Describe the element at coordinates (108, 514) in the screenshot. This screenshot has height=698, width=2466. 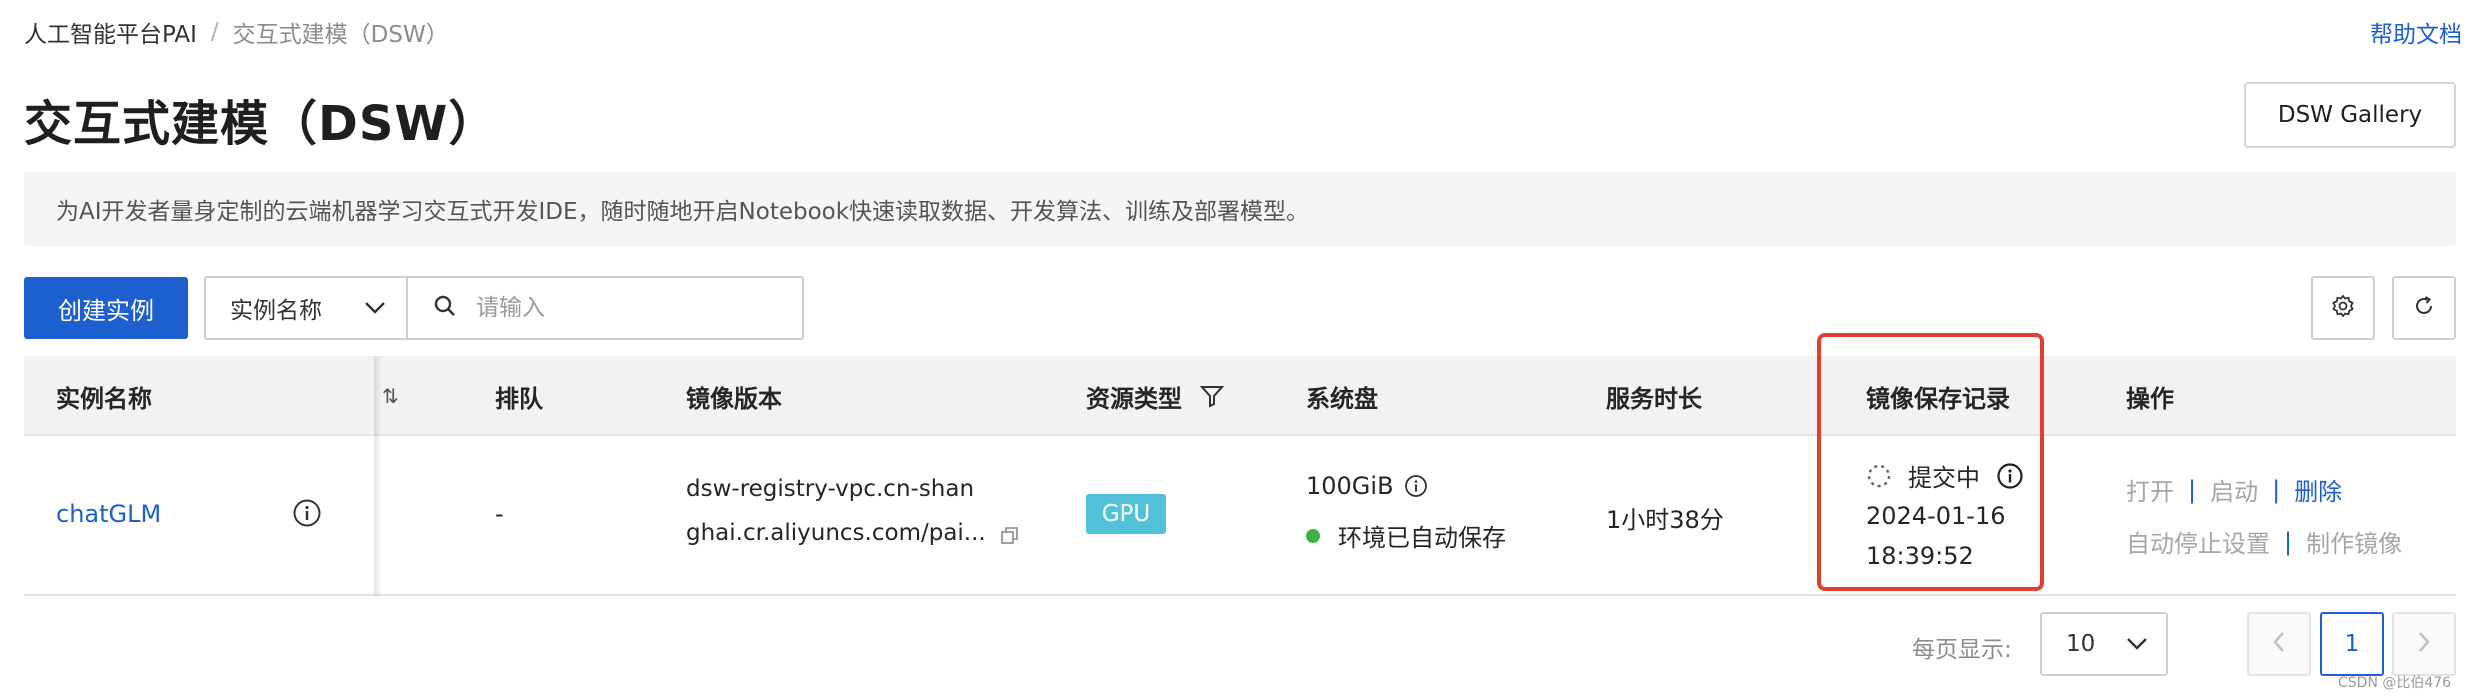
I see `instance-name-link: chatGLM` at that location.